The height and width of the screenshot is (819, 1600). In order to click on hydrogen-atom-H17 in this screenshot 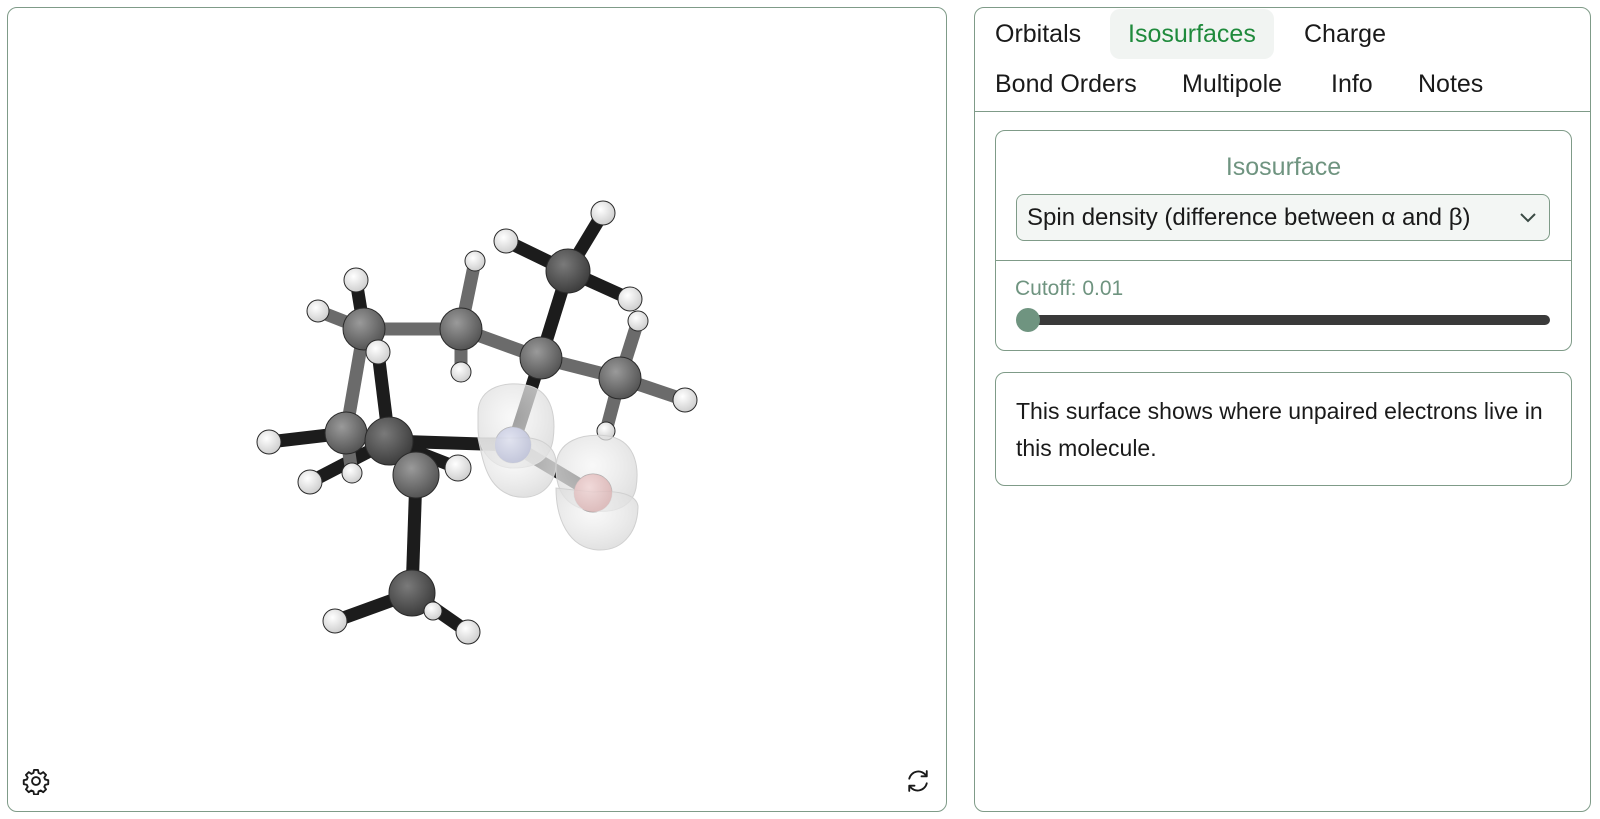, I will do `click(468, 632)`.